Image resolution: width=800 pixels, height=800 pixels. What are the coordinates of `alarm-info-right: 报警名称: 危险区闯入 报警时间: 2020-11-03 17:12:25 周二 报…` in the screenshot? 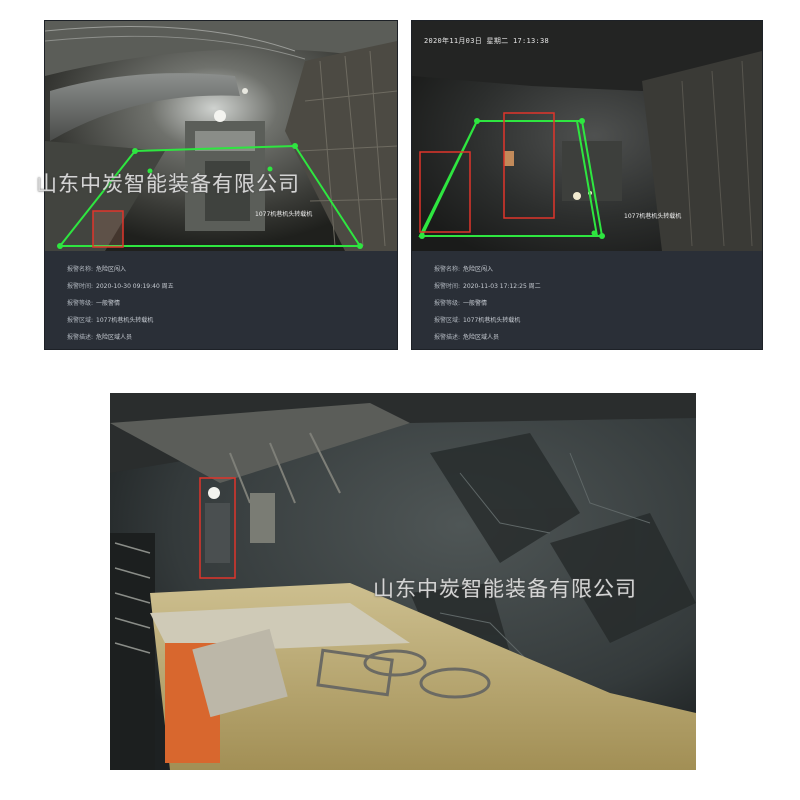 It's located at (587, 300).